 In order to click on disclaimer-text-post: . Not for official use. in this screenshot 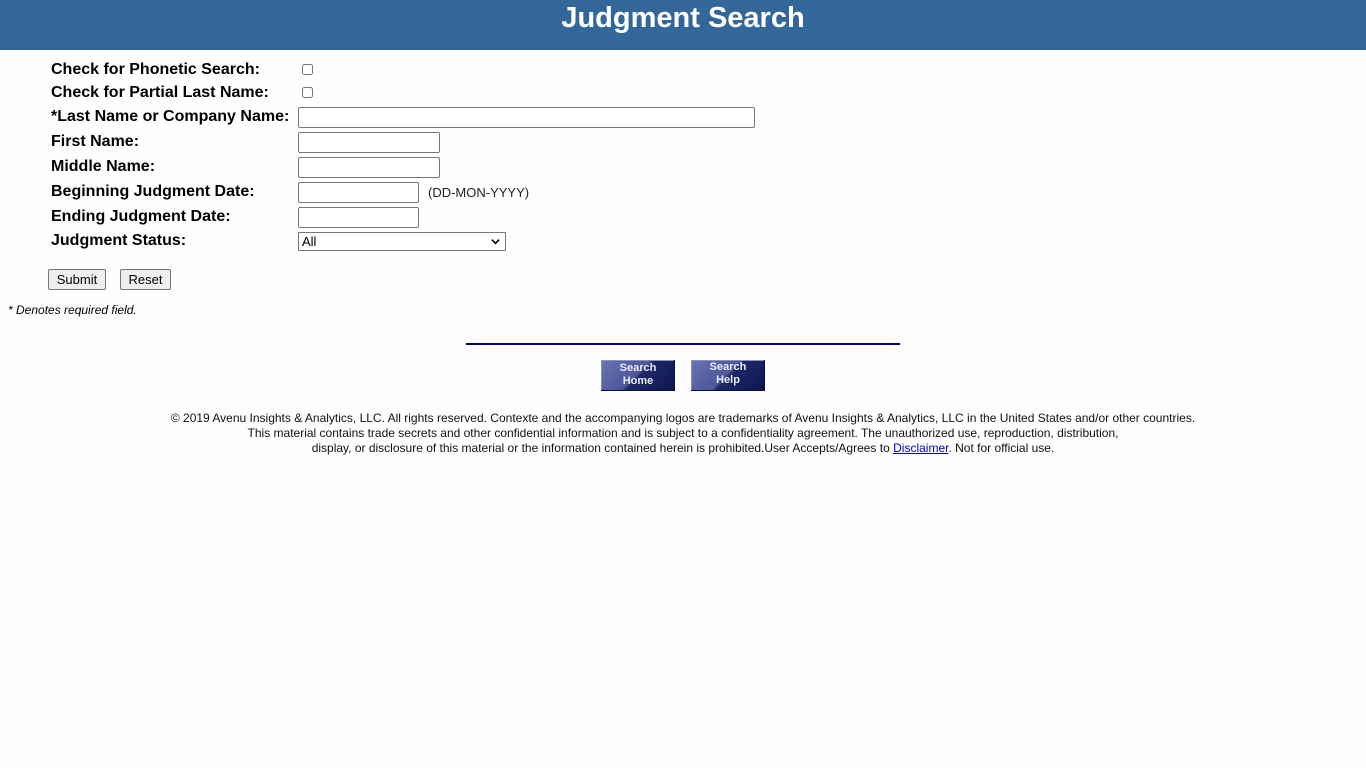, I will do `click(1001, 448)`.